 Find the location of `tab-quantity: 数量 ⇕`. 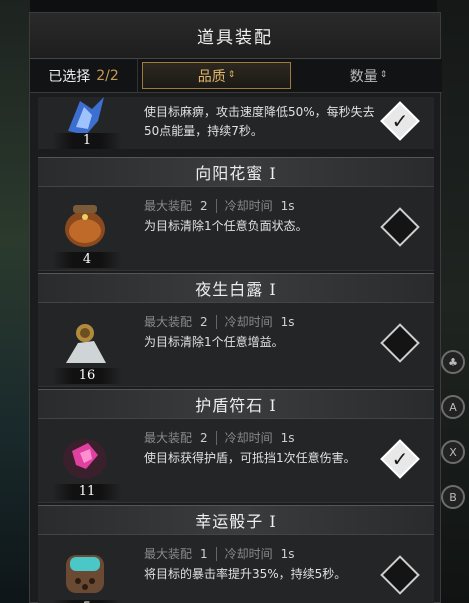

tab-quantity: 数量 ⇕ is located at coordinates (368, 75).